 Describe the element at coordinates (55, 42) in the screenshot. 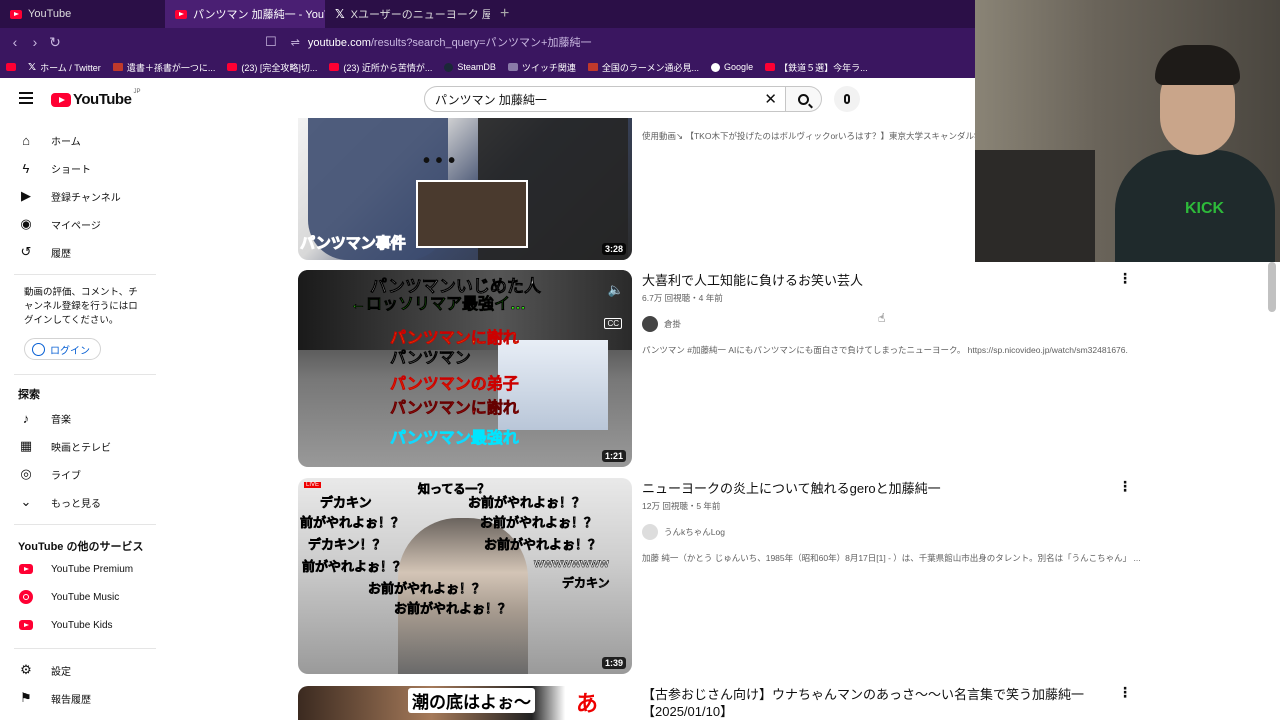

I see `reload-icon: ↻` at that location.